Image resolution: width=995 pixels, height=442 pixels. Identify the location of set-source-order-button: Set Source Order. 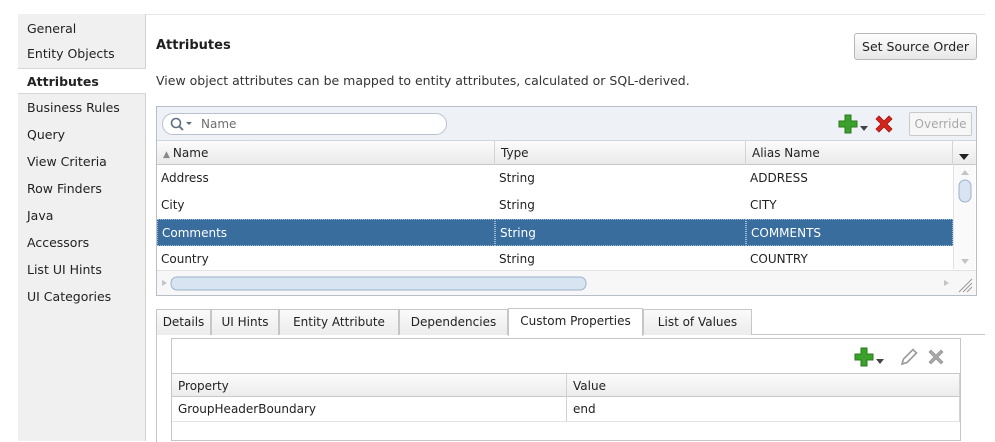
(915, 46).